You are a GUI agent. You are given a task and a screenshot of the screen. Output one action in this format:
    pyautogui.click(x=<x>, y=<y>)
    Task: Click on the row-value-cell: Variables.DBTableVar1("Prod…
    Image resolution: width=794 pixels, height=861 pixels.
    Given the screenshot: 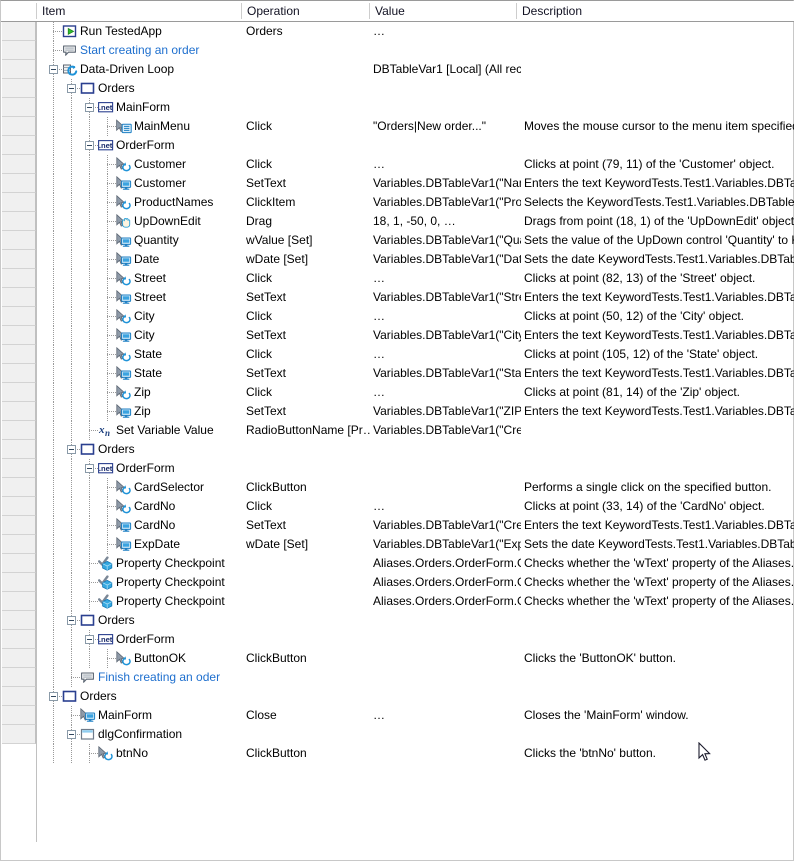 What is the action you would take?
    pyautogui.click(x=447, y=202)
    